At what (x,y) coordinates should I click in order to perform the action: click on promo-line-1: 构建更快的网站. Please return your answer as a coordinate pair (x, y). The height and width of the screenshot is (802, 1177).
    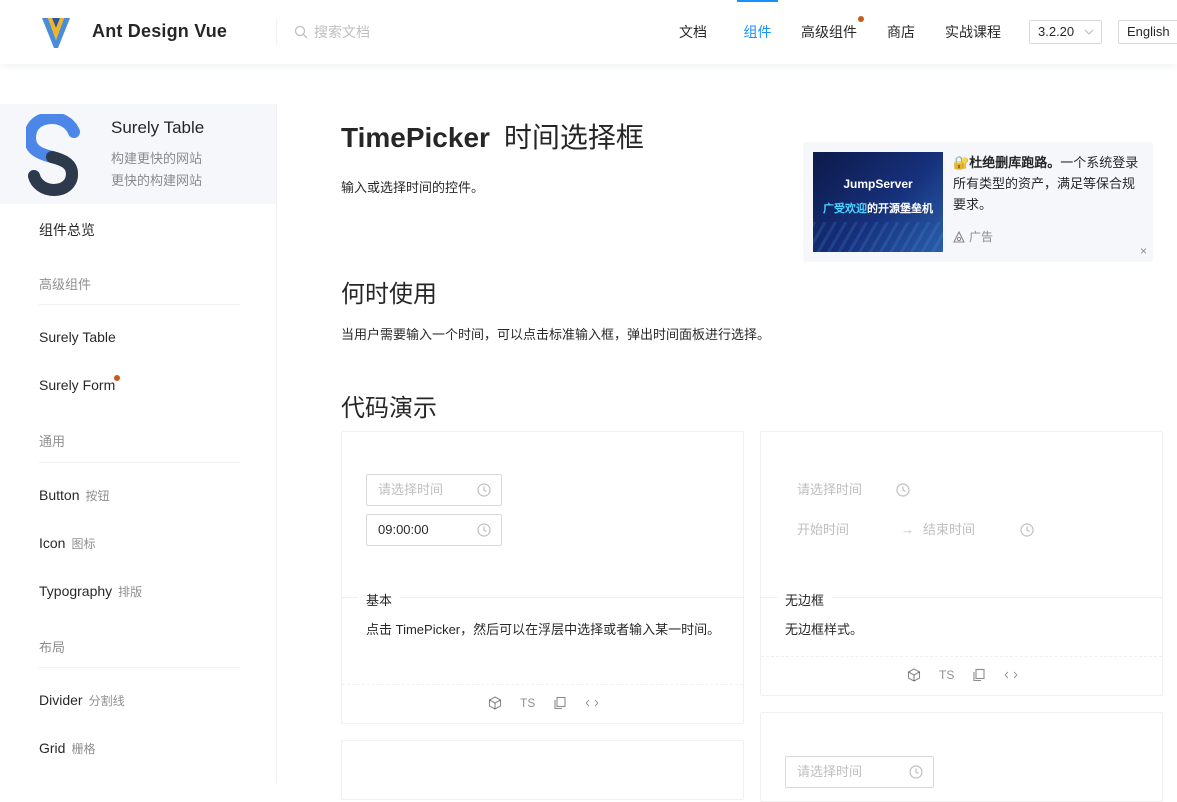
    Looking at the image, I should click on (157, 158).